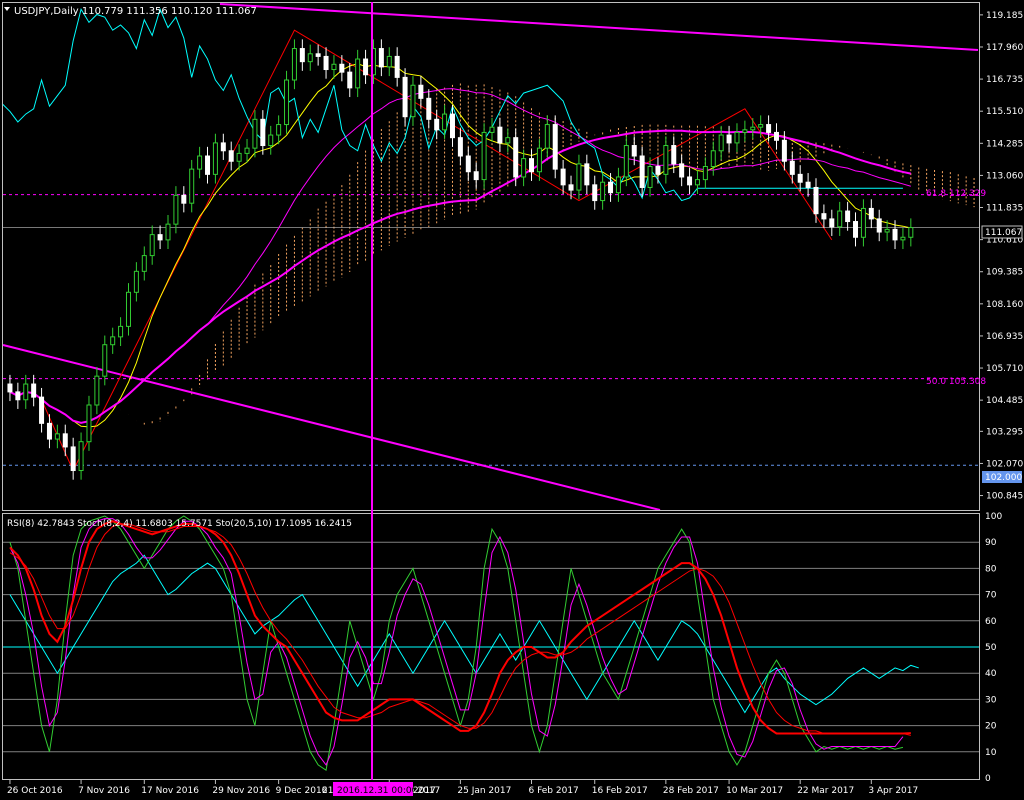 The height and width of the screenshot is (800, 1024). What do you see at coordinates (1004, 401) in the screenshot?
I see `price-tick-label: 104.485` at bounding box center [1004, 401].